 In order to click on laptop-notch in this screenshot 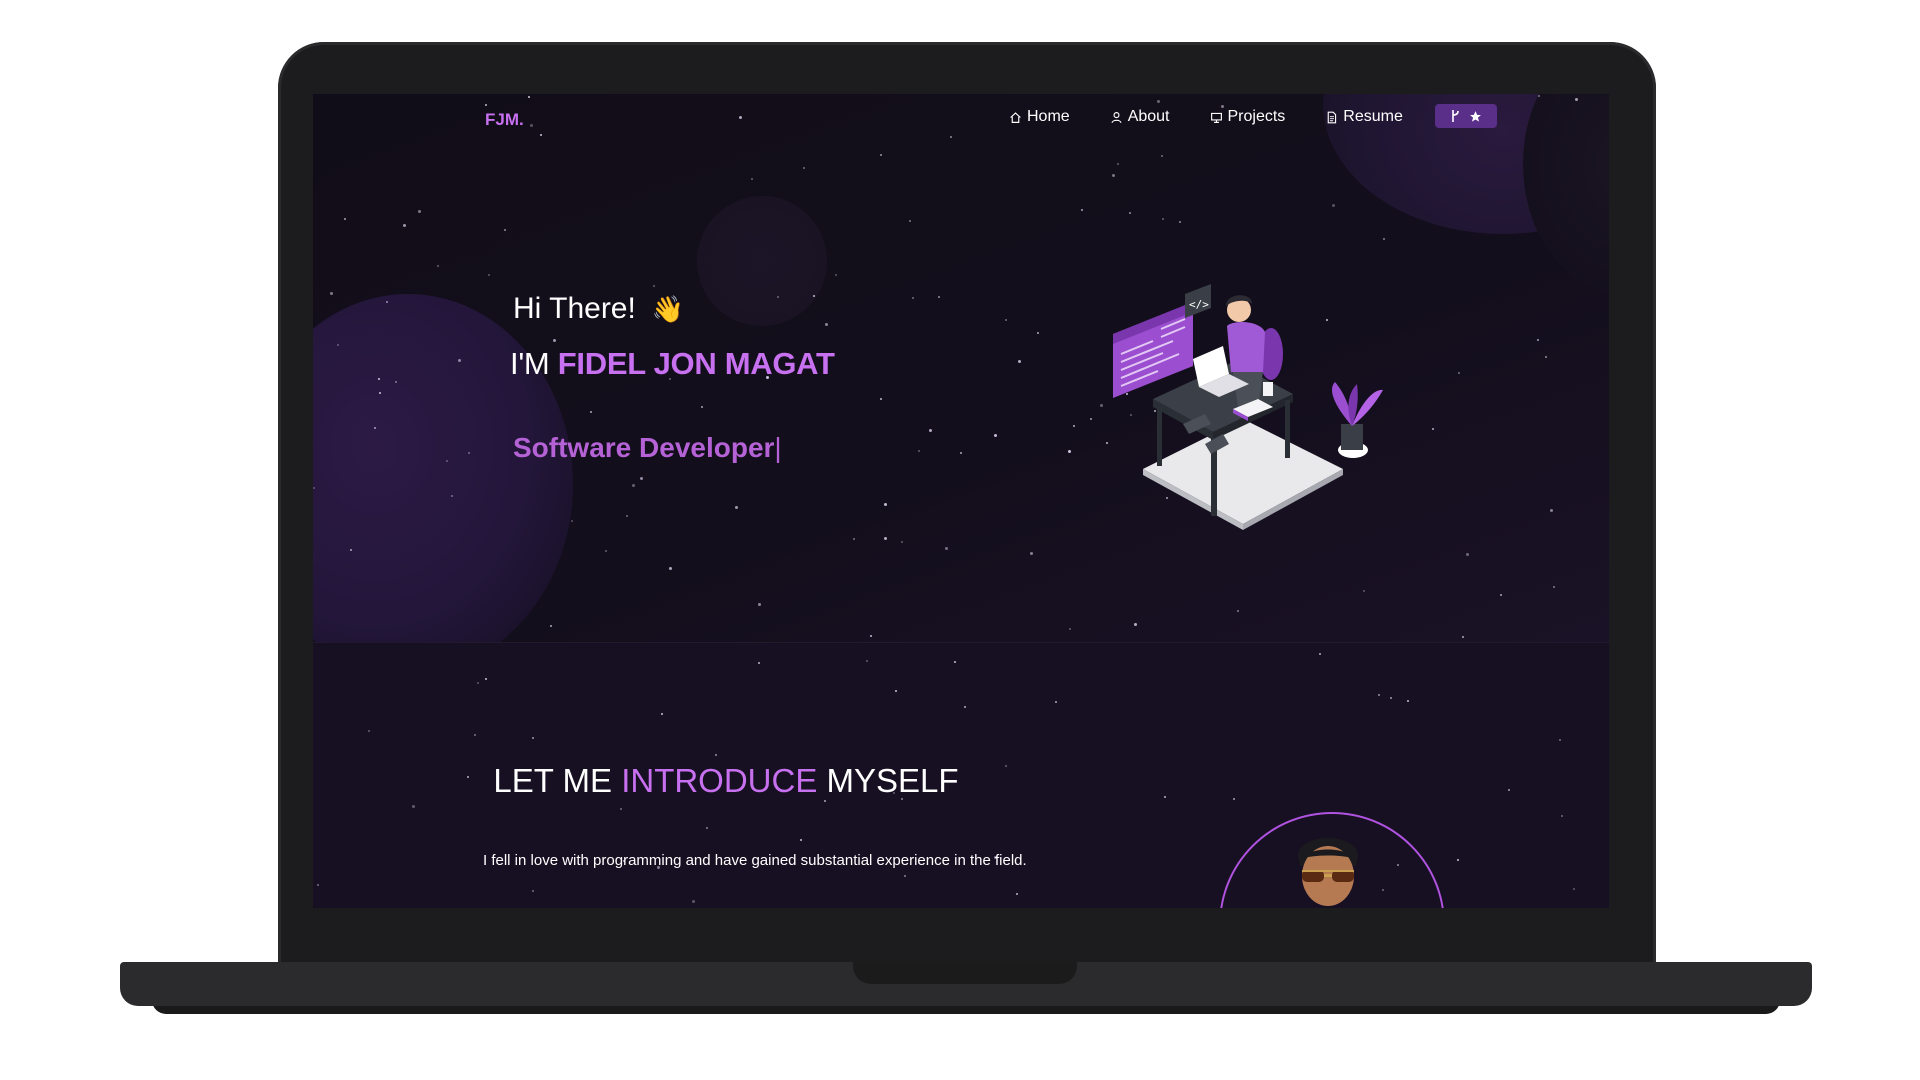, I will do `click(965, 973)`.